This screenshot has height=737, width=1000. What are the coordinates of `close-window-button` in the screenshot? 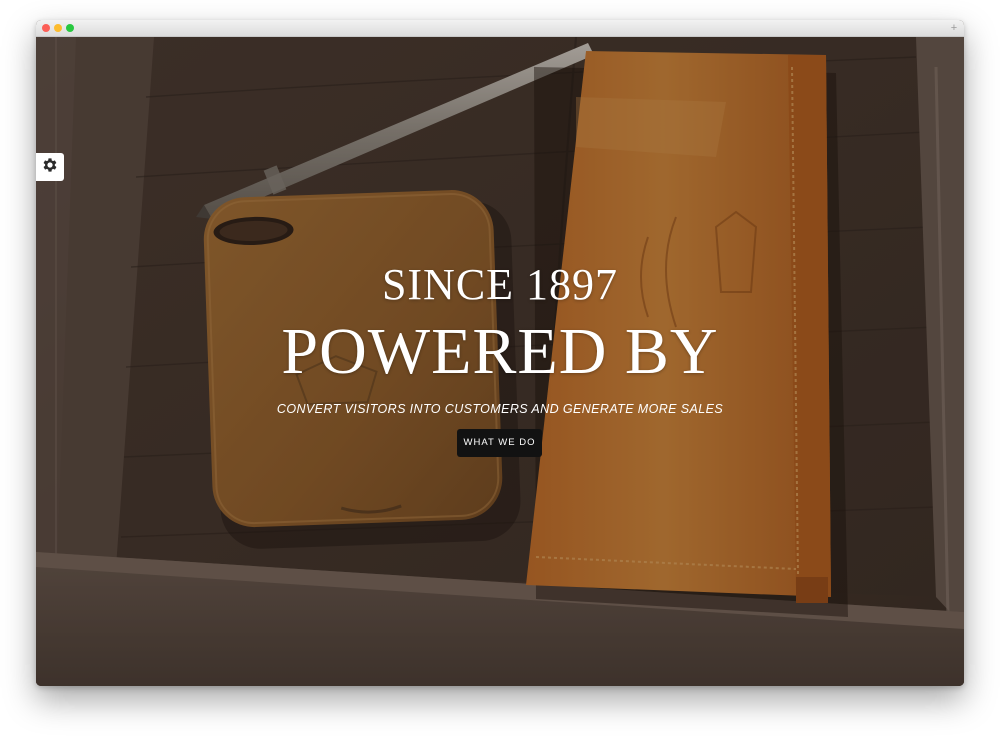 It's located at (46, 28).